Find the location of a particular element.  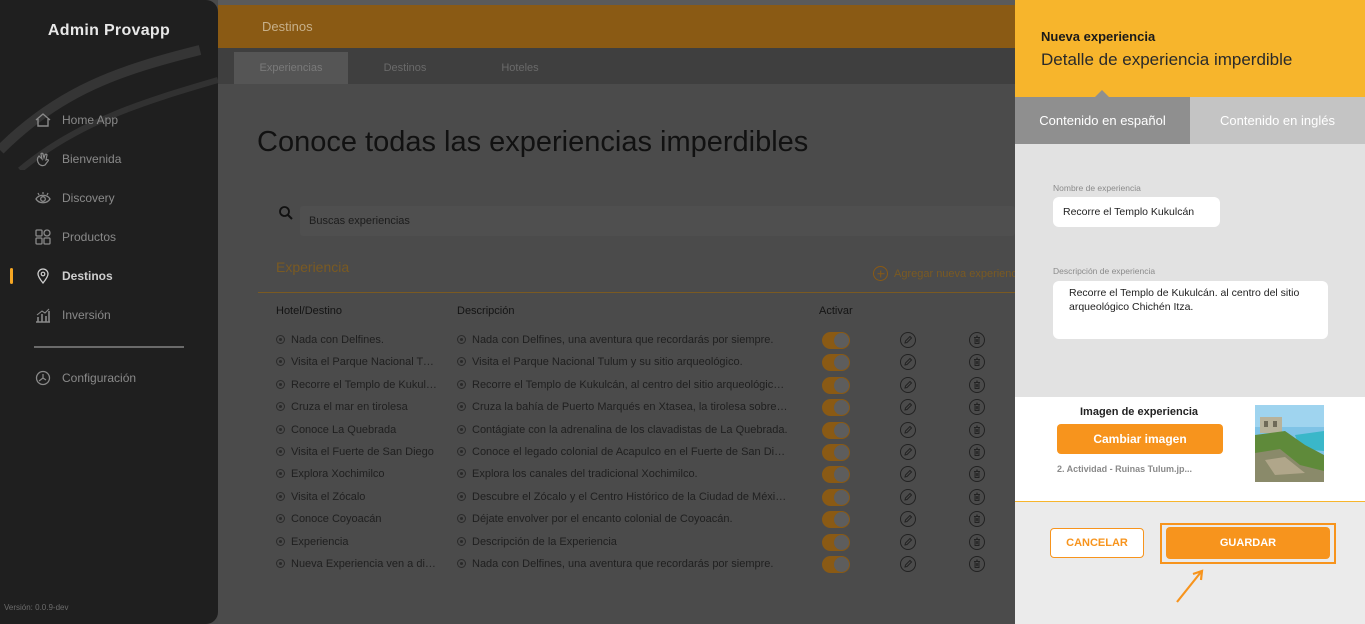

sidebar-item-configuracion: Configuración is located at coordinates (109, 377).